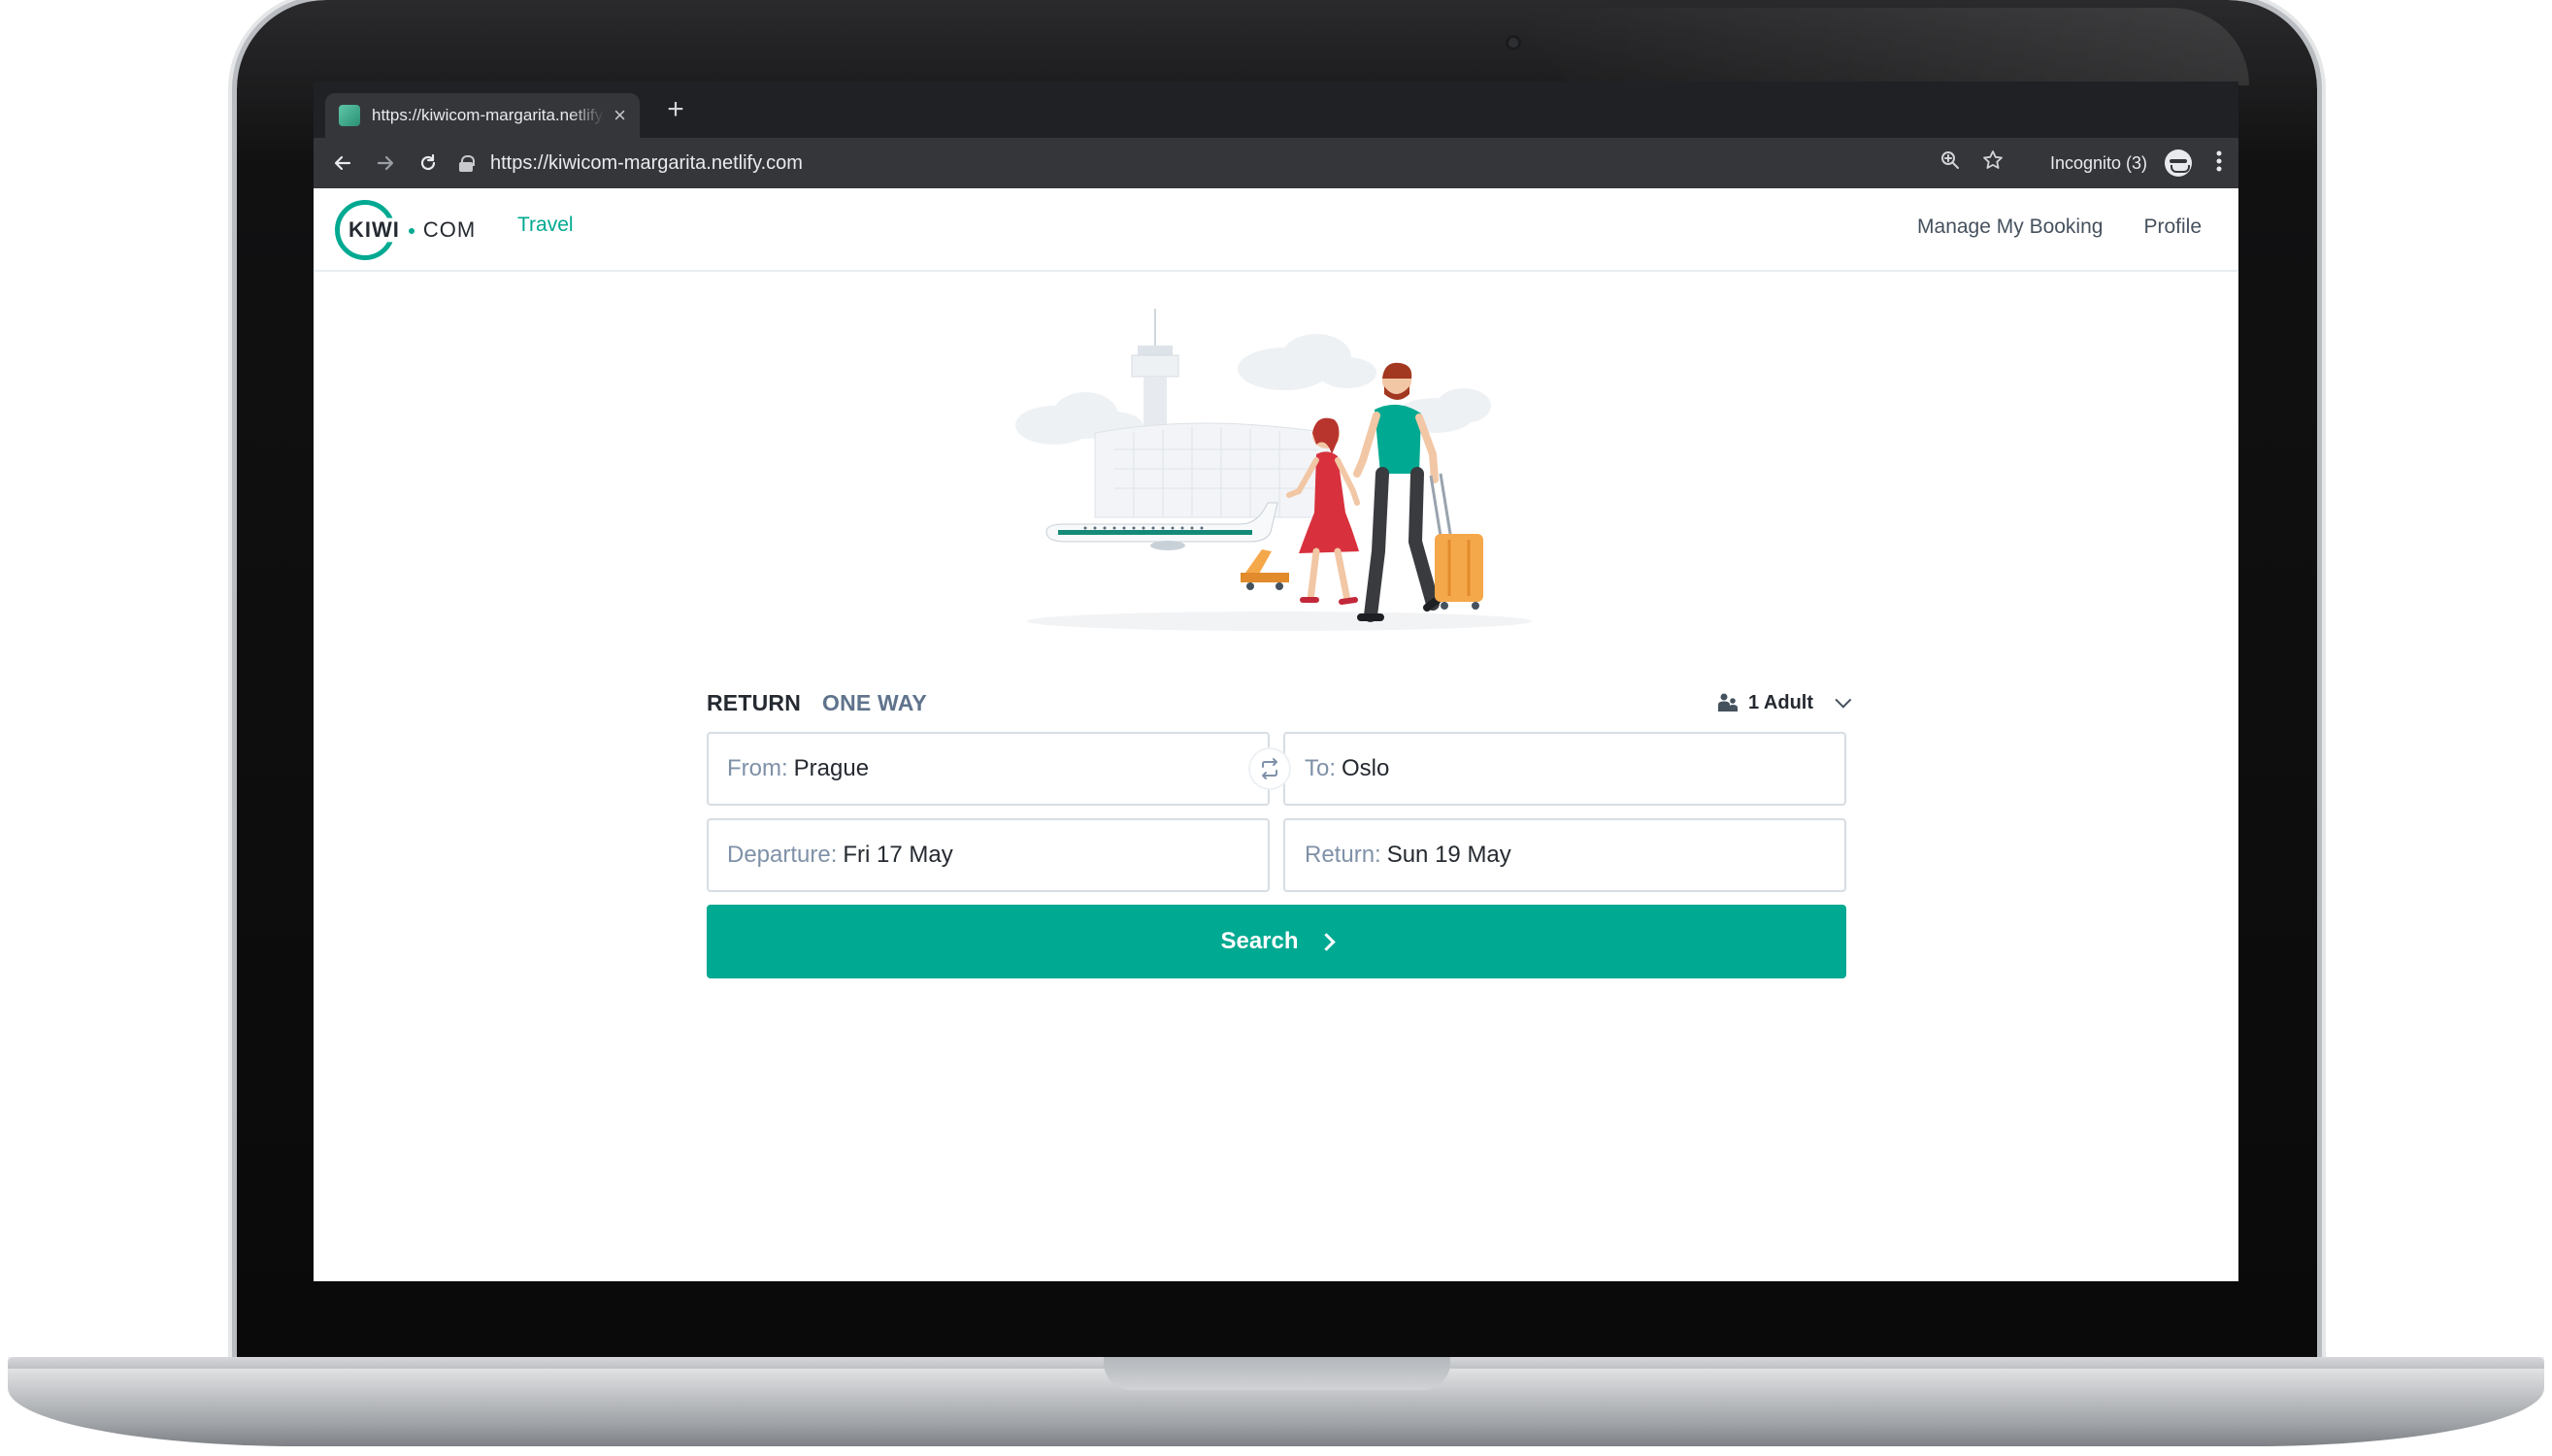 The height and width of the screenshot is (1456, 2552). I want to click on kiwi-logo: KIWI COM, so click(405, 230).